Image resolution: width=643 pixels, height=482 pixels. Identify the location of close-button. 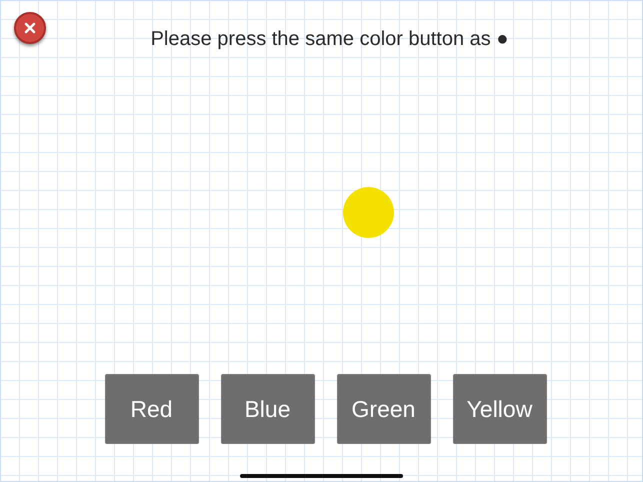
(30, 28).